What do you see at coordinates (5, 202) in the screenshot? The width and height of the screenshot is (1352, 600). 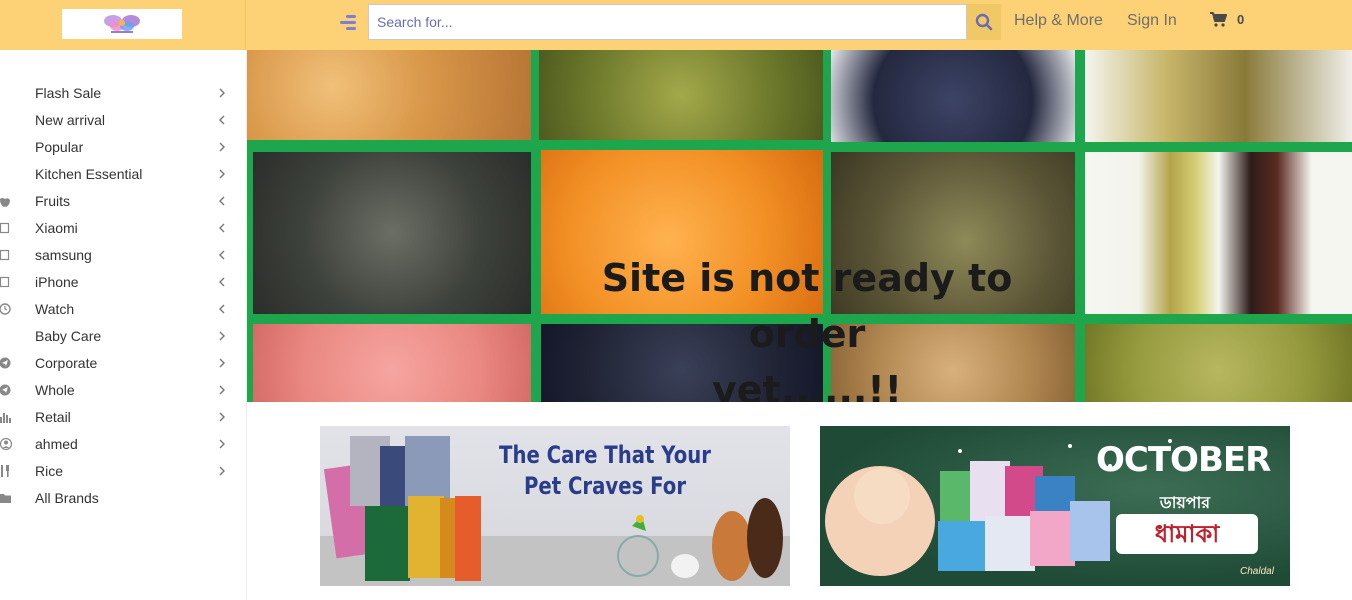 I see `apple-icon` at bounding box center [5, 202].